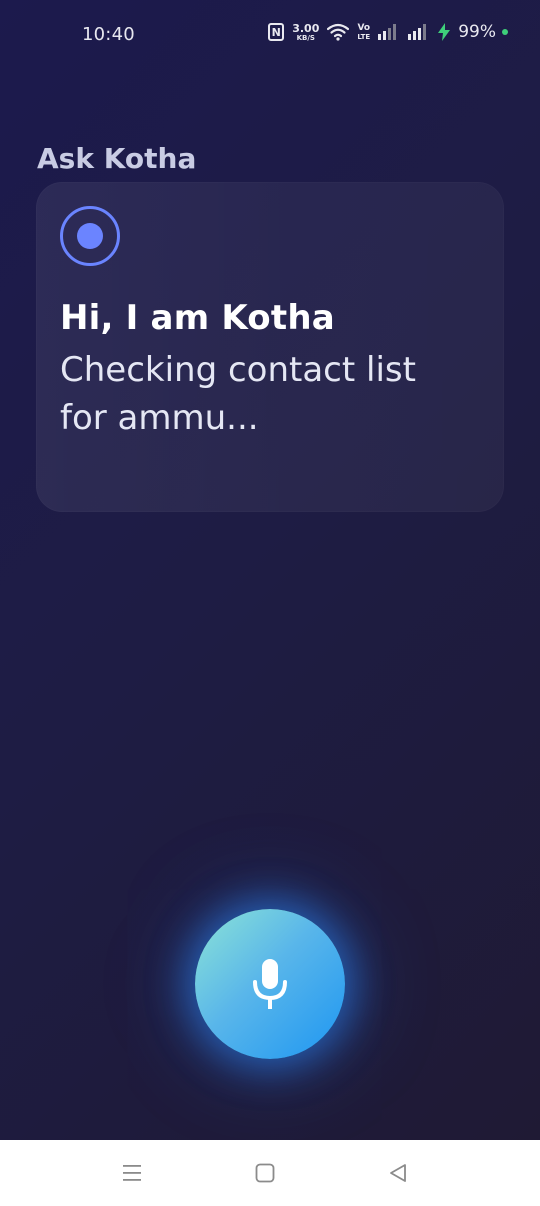 Image resolution: width=540 pixels, height=1206 pixels. I want to click on navigation-bar, so click(270, 1173).